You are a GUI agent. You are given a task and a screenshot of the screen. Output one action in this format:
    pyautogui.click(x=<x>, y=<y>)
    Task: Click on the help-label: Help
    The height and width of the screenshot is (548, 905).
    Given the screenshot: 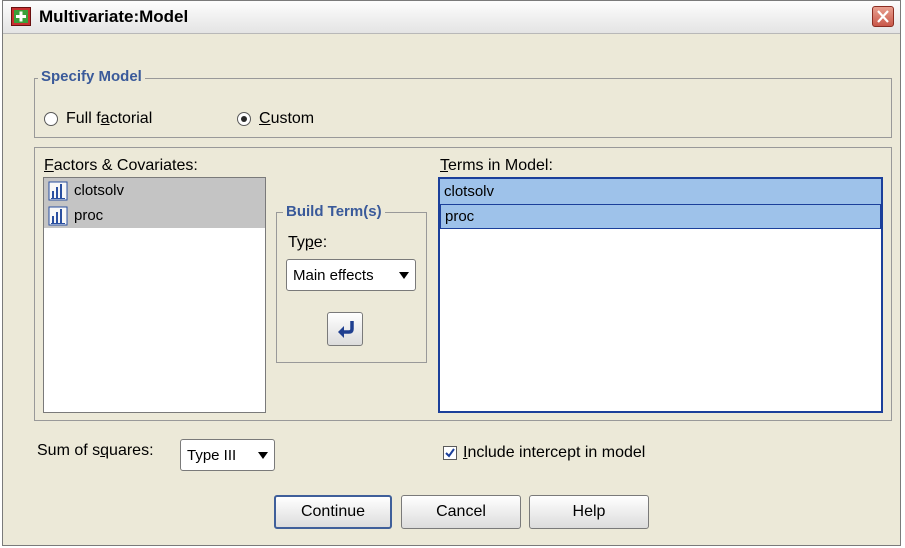 What is the action you would take?
    pyautogui.click(x=589, y=511)
    